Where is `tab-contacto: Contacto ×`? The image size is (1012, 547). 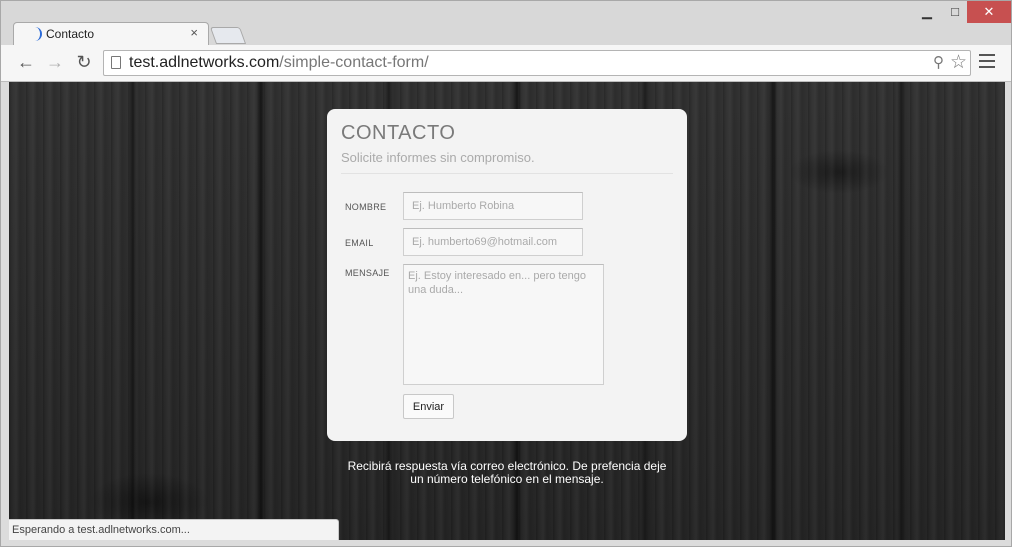 tab-contacto: Contacto × is located at coordinates (111, 34).